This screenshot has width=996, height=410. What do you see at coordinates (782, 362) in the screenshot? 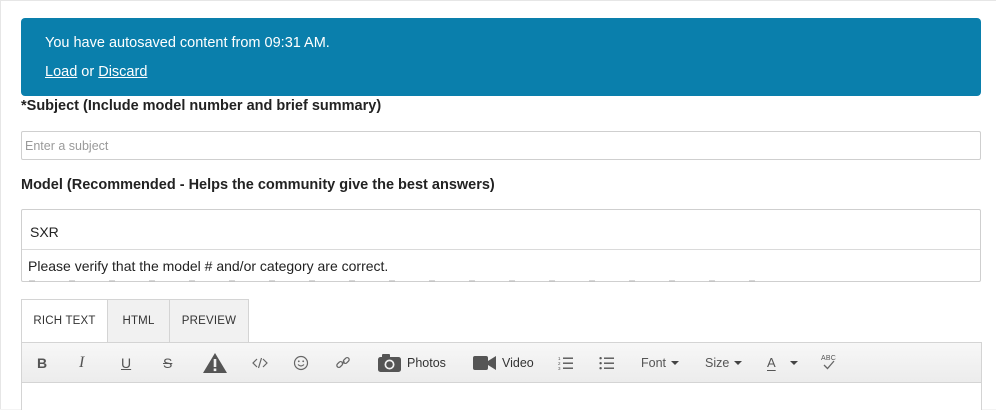
I see `font-color-dropdown: A` at bounding box center [782, 362].